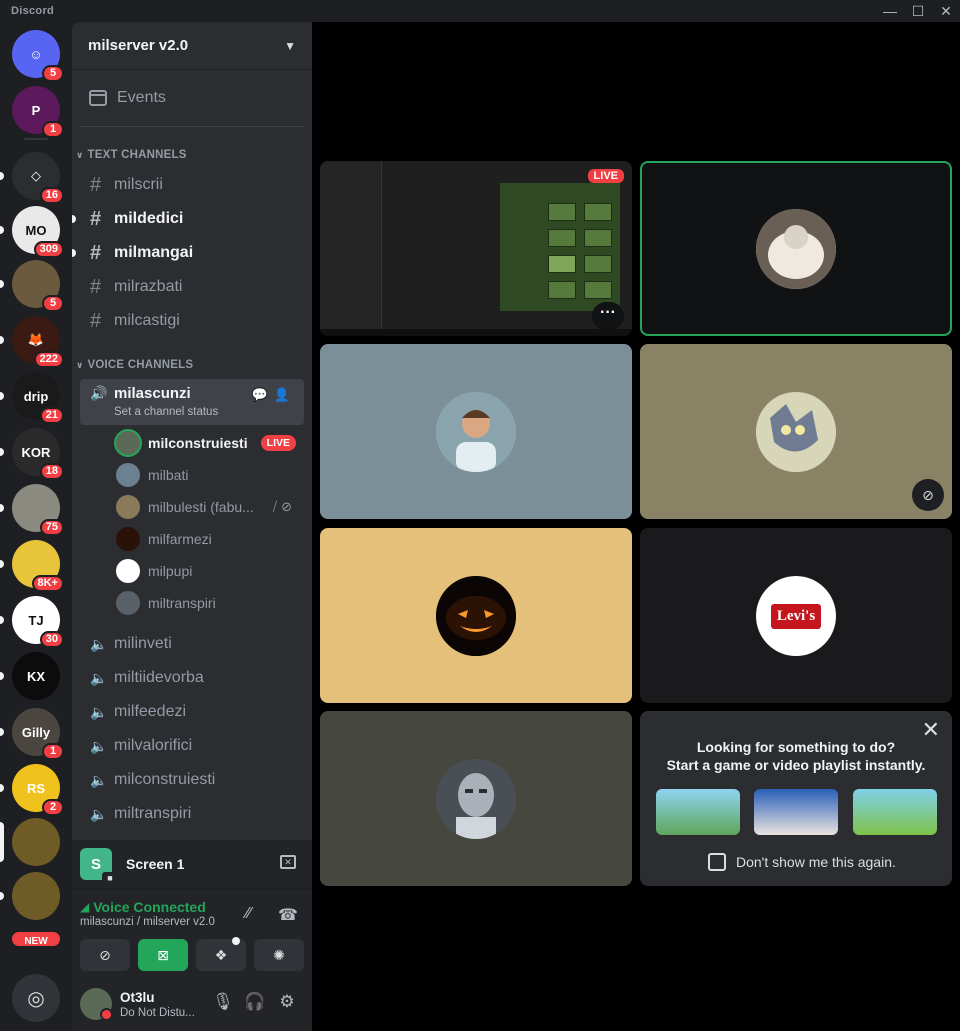  Describe the element at coordinates (105, 955) in the screenshot. I see `camera-off-button: ⊘` at that location.